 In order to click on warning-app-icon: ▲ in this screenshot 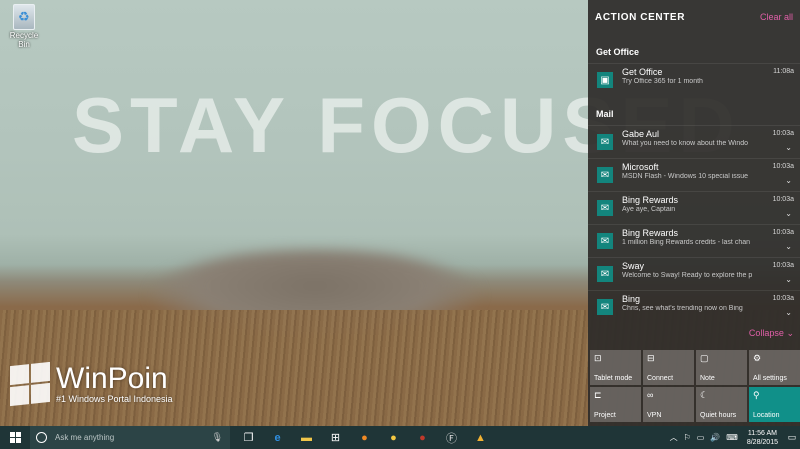, I will do `click(480, 437)`.